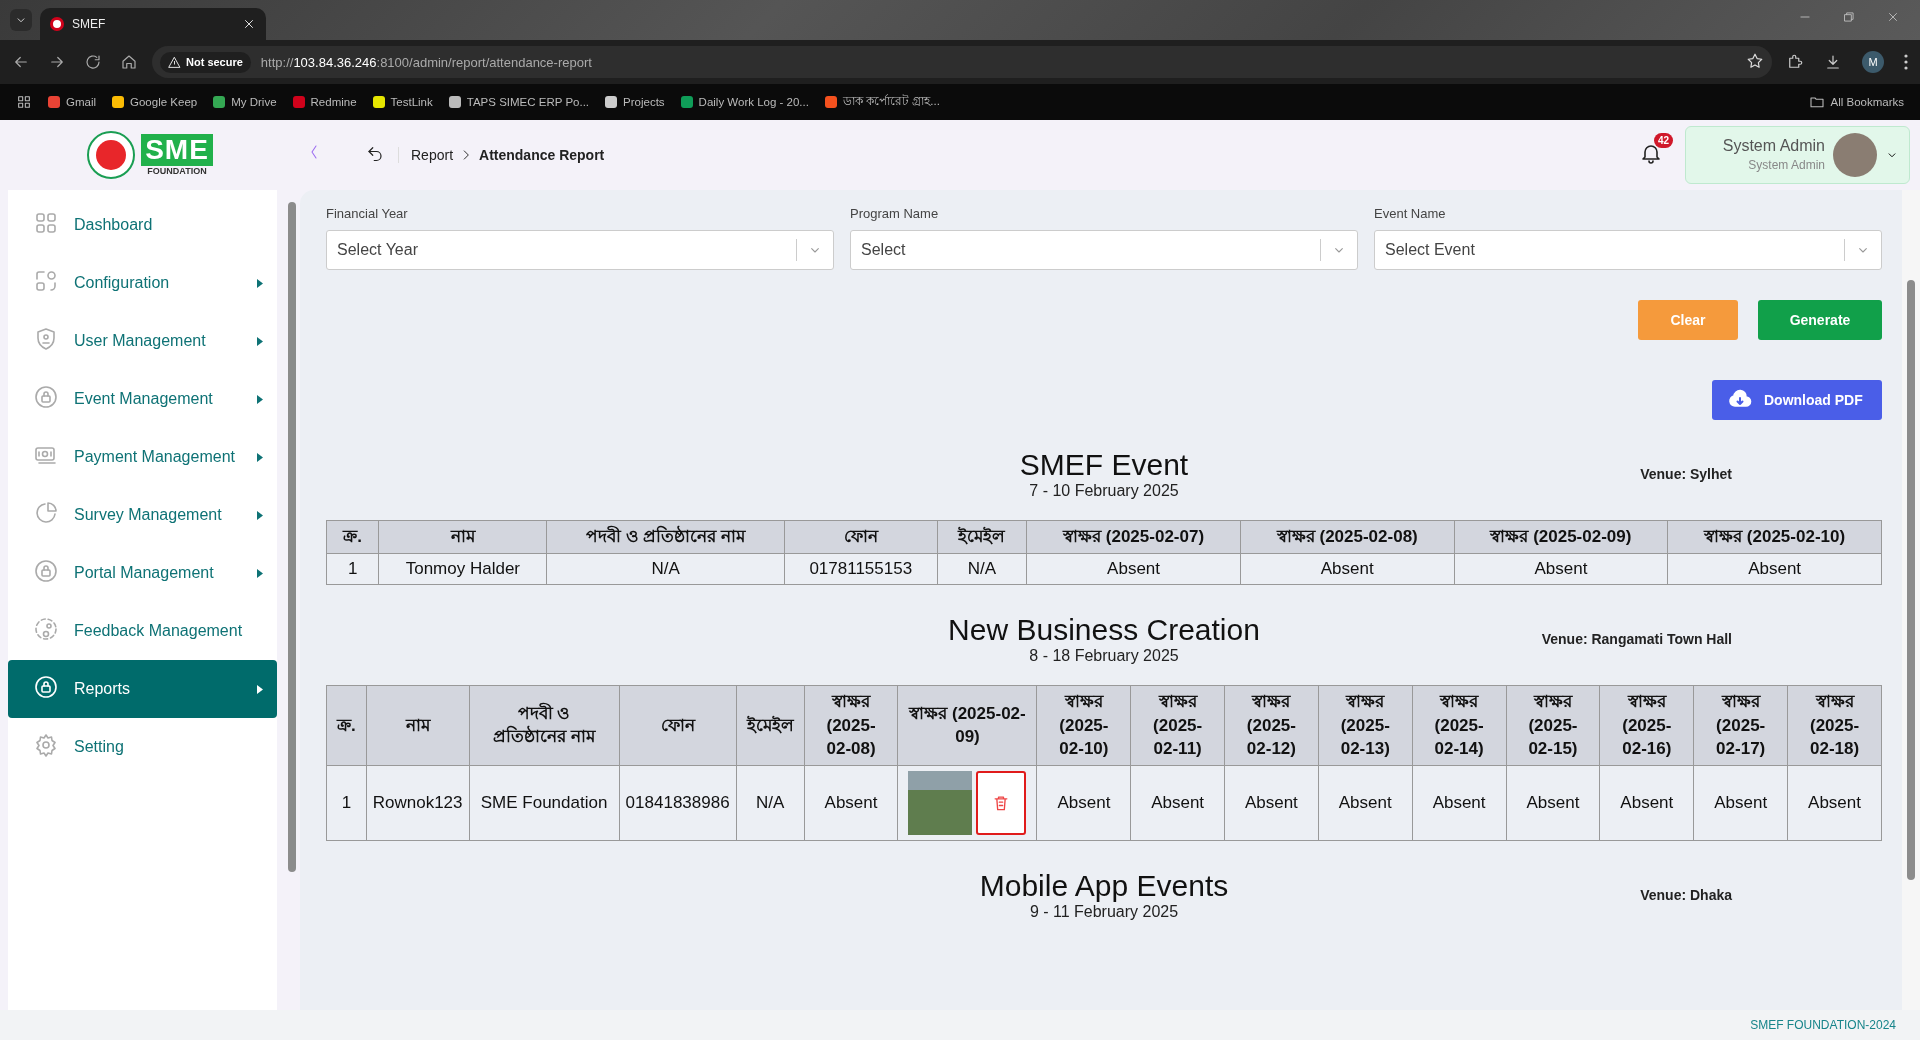  I want to click on bookmark: Projects, so click(635, 102).